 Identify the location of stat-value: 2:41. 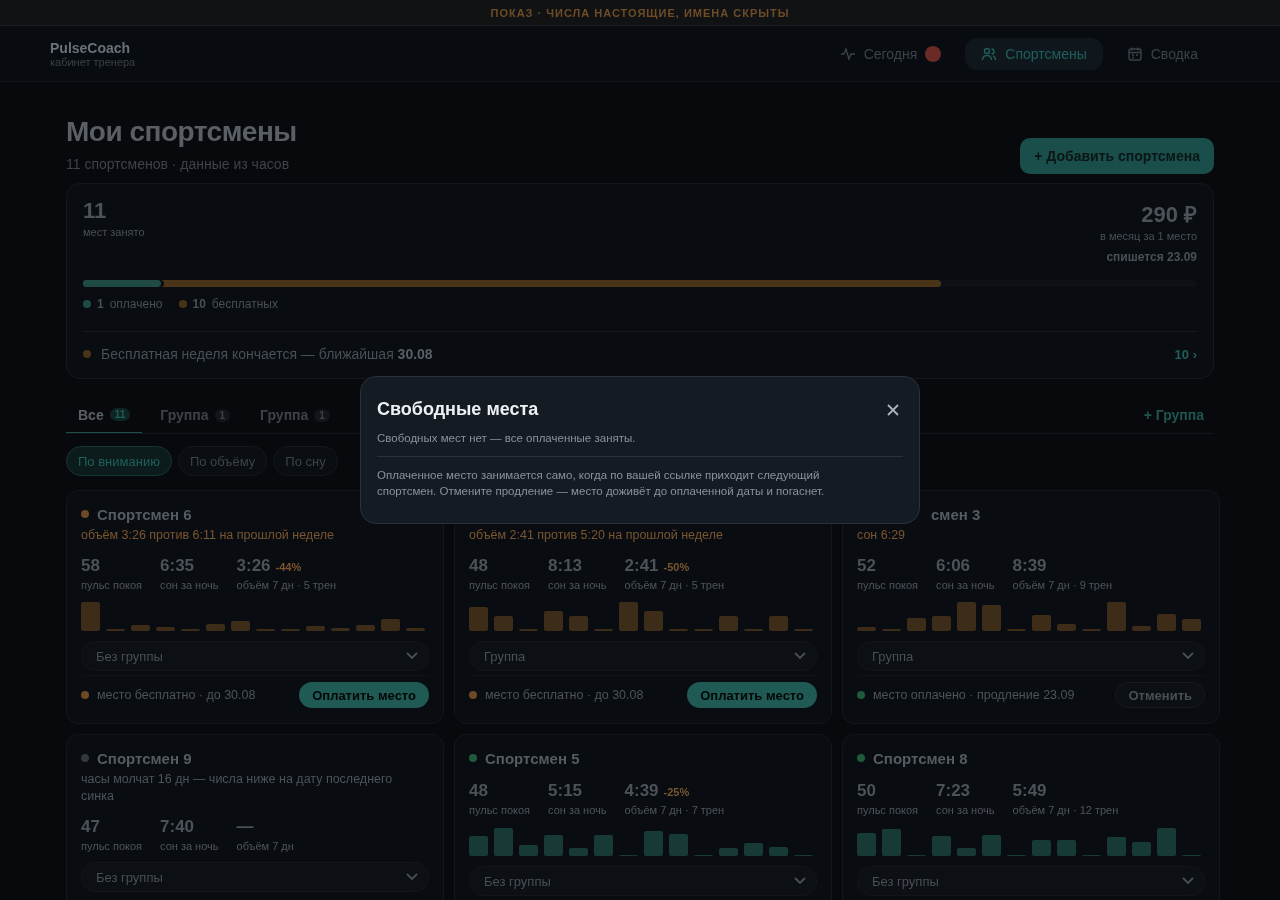
(641, 566).